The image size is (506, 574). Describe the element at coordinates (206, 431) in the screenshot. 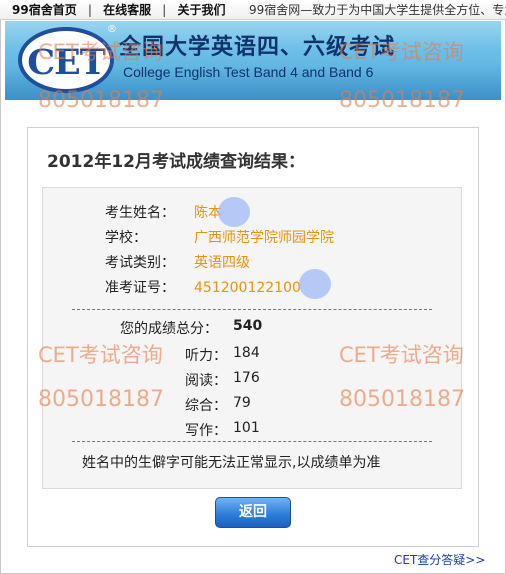

I see `writing-label: 写作：` at that location.